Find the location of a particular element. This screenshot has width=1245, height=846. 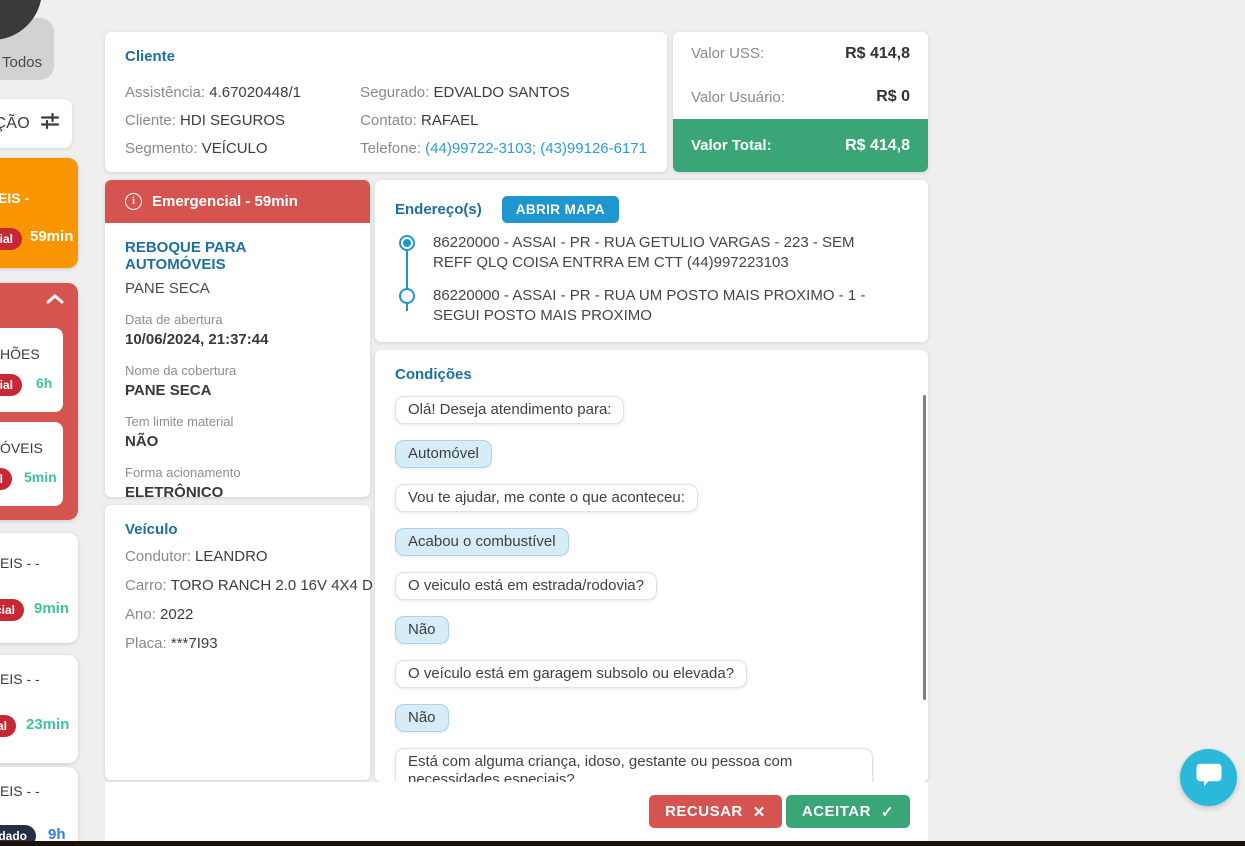

sidebar-item: EIS - - cial 23min is located at coordinates (39, 709).